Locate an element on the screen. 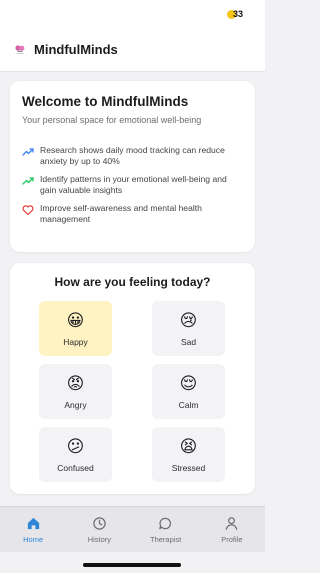  happy-face-icon: 😀 is located at coordinates (75, 320).